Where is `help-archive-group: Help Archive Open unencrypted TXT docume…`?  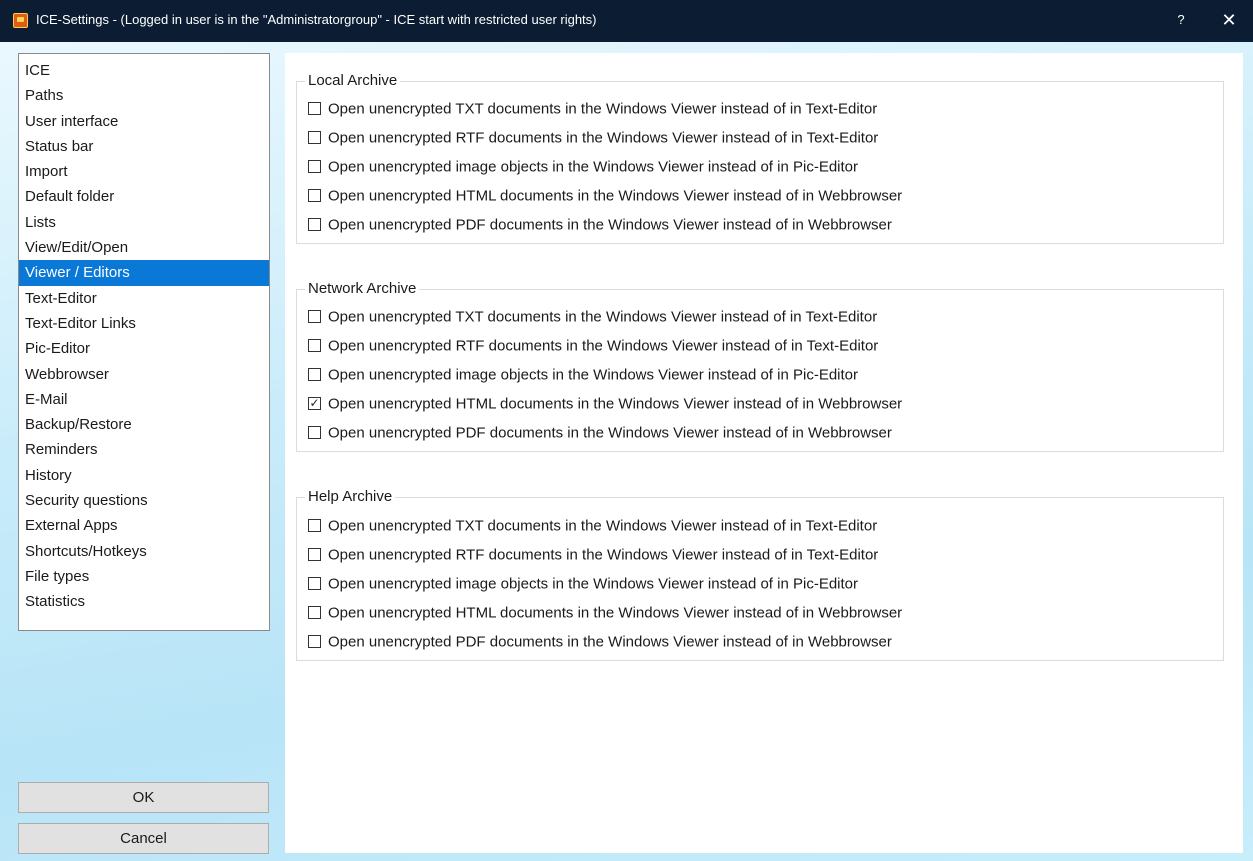
help-archive-group: Help Archive Open unencrypted TXT docume… is located at coordinates (760, 574).